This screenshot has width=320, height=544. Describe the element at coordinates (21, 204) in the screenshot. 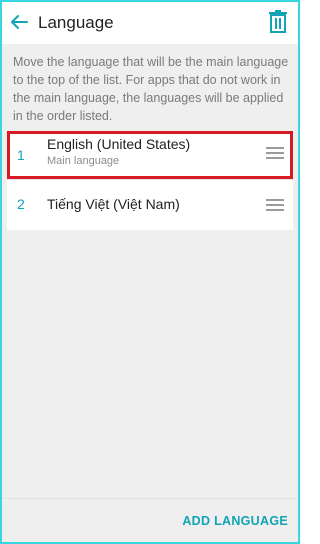

I see `language-index: 2` at that location.